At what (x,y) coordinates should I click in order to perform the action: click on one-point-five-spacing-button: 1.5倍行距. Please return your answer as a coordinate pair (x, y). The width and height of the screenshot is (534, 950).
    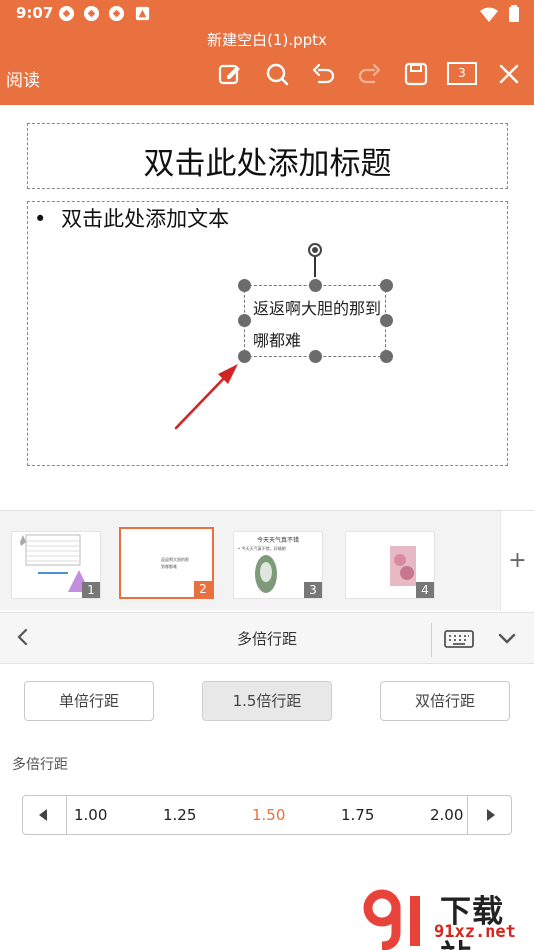
    Looking at the image, I should click on (267, 701).